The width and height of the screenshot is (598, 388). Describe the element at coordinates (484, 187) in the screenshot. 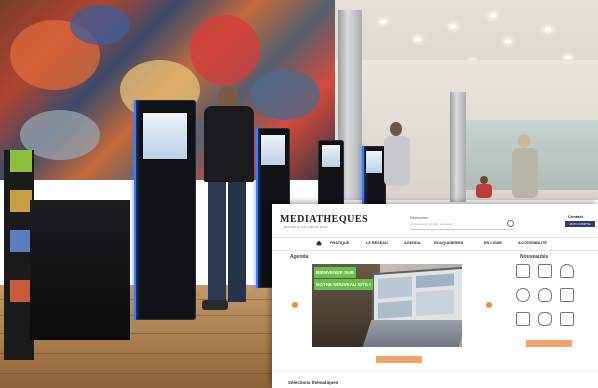

I see `person-seated` at that location.